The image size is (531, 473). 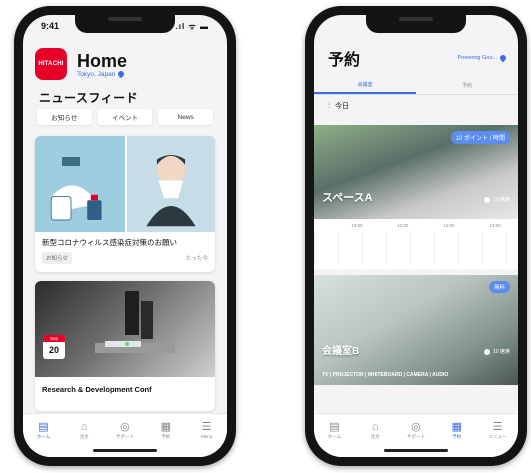 I want to click on home-header: HITACHI Home Tokyo, Japan, so click(x=125, y=64).